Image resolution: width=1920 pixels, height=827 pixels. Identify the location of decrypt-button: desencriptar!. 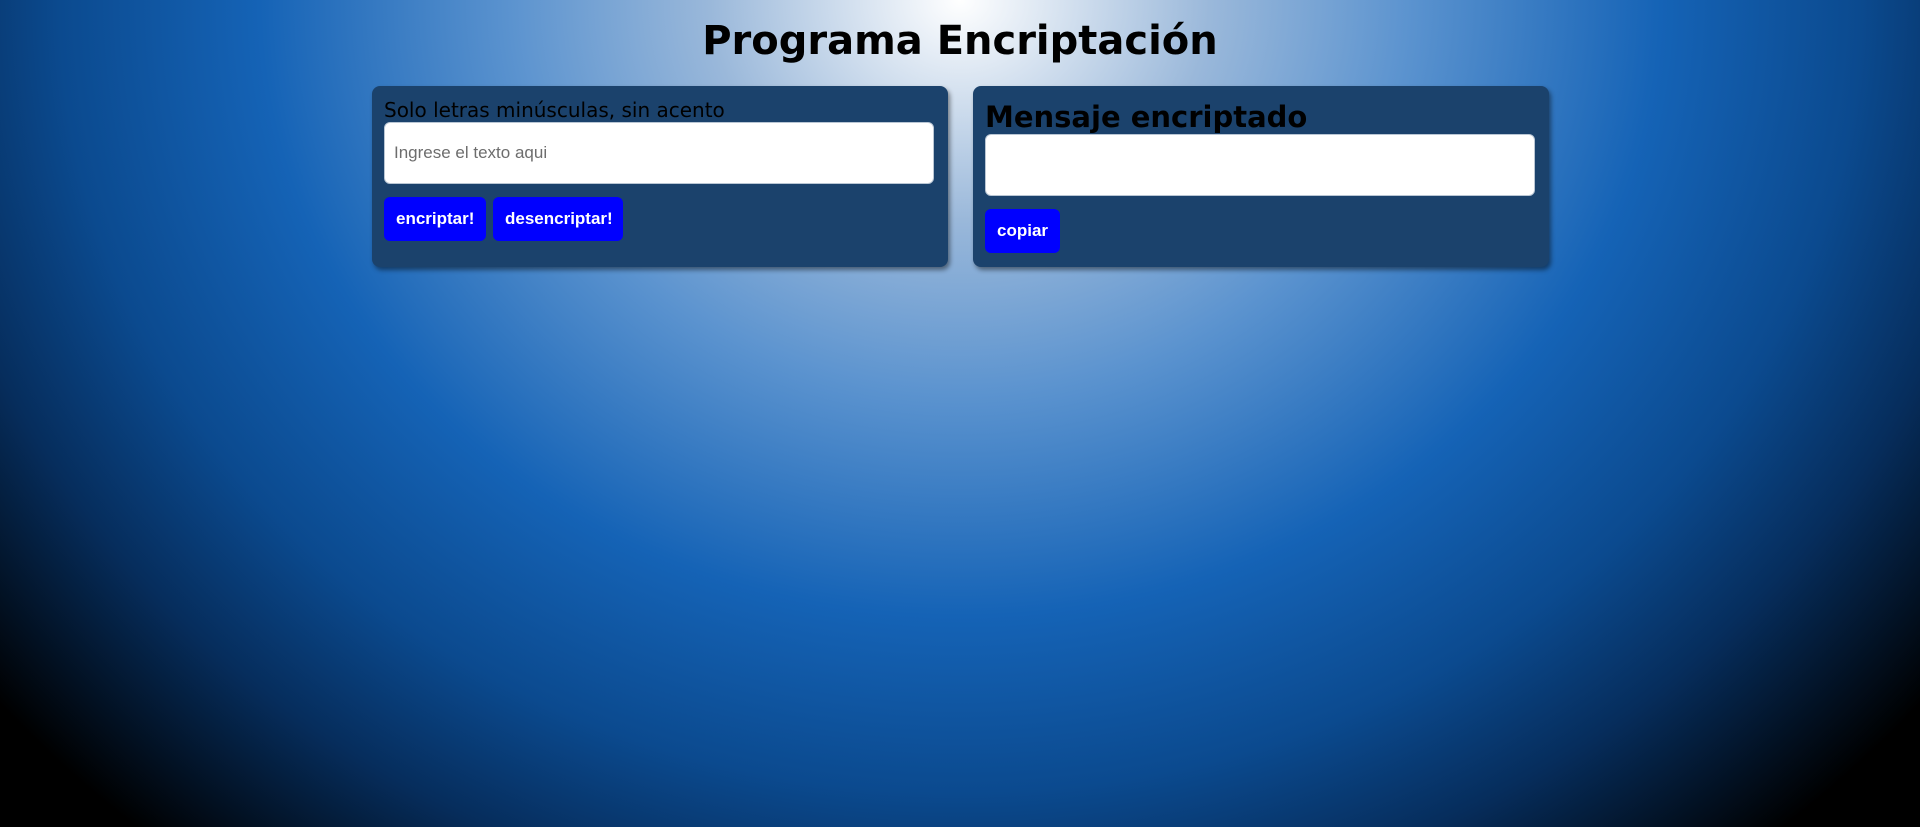
(558, 219).